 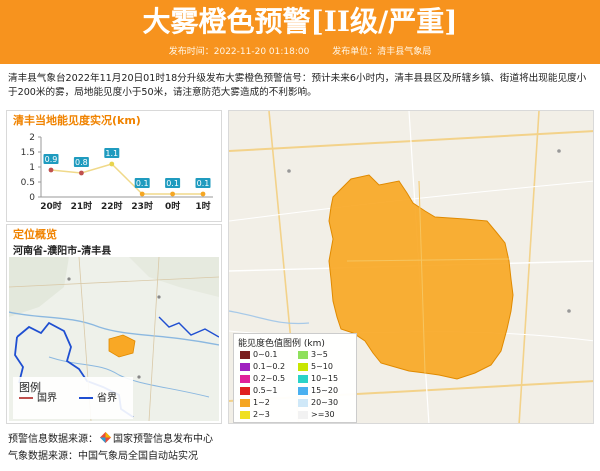 I want to click on visibility-legend-item: 0.1~0.2, so click(x=262, y=366).